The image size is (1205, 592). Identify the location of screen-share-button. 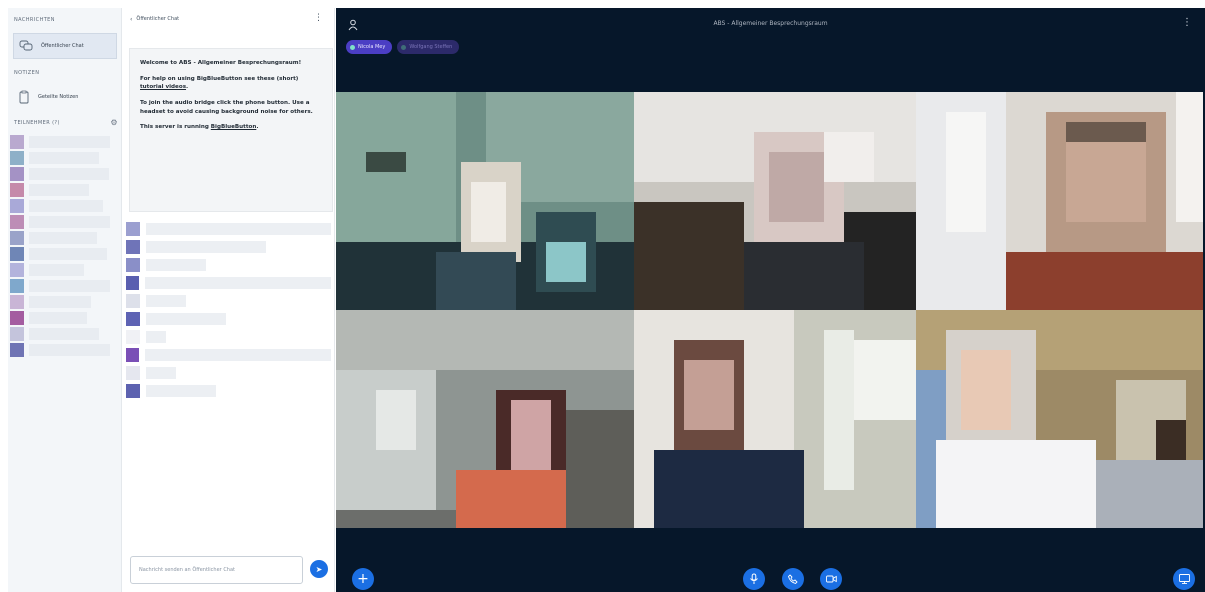
(1184, 579).